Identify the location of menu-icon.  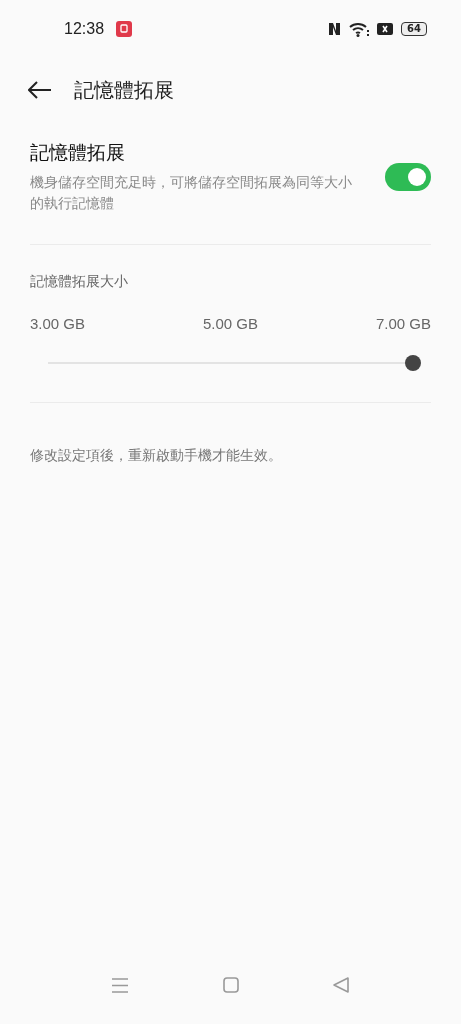
(120, 985).